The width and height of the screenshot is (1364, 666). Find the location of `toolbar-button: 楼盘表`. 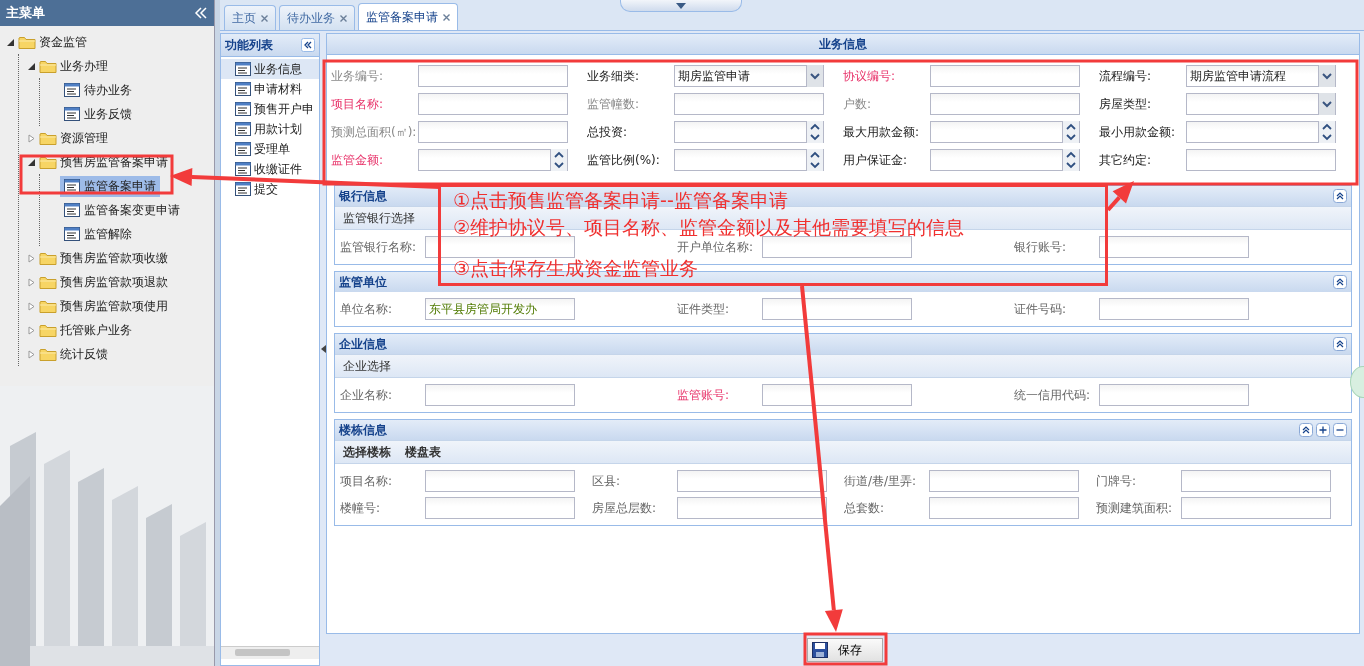

toolbar-button: 楼盘表 is located at coordinates (423, 452).